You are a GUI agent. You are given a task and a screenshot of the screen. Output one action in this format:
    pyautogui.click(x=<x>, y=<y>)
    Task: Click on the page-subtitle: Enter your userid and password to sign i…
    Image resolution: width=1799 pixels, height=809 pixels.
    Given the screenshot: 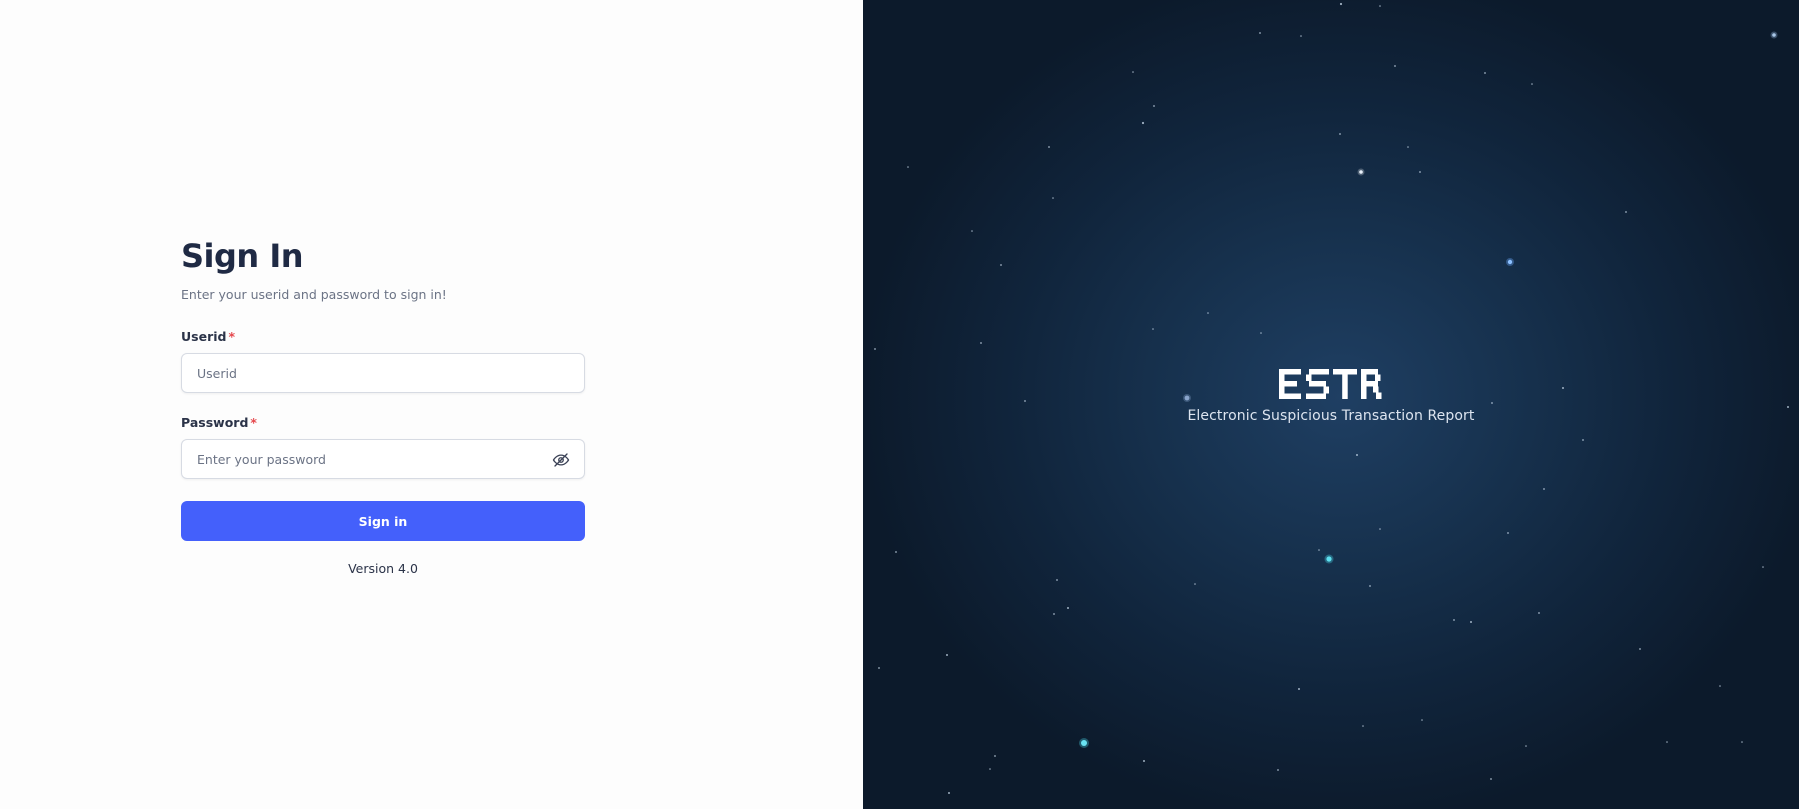 What is the action you would take?
    pyautogui.click(x=314, y=294)
    